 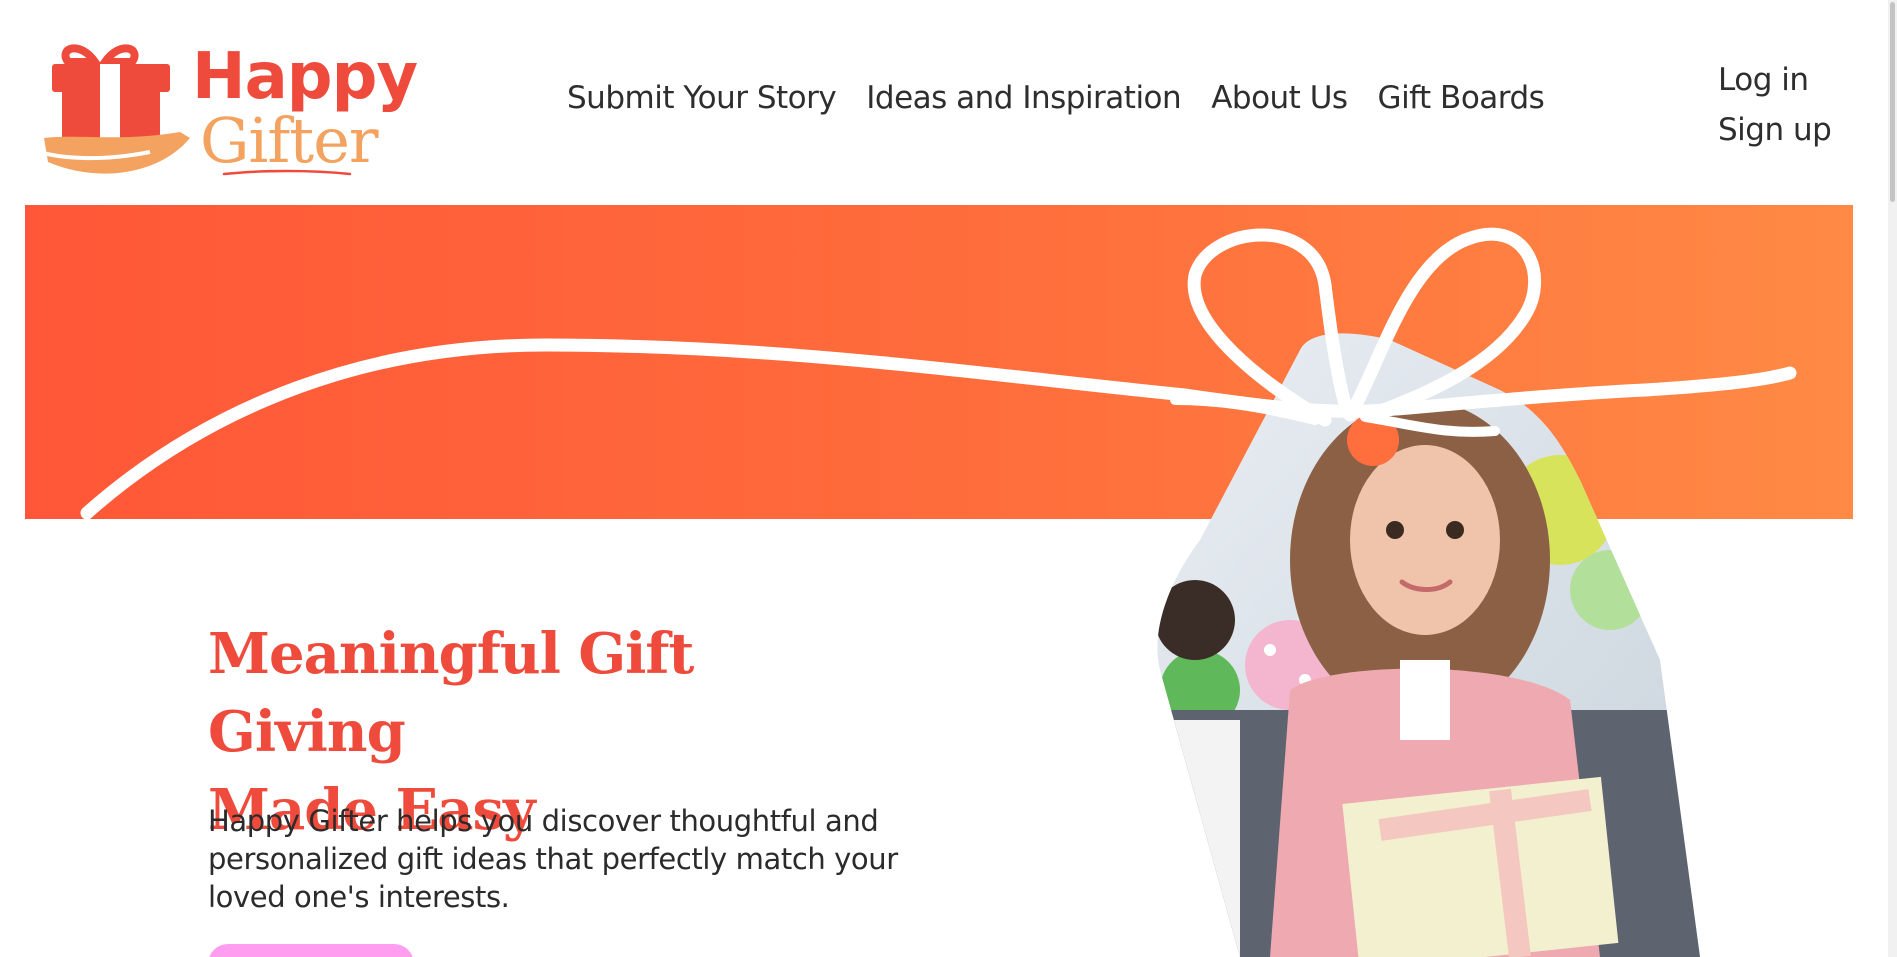 I want to click on login-link: Log in, so click(x=1774, y=80).